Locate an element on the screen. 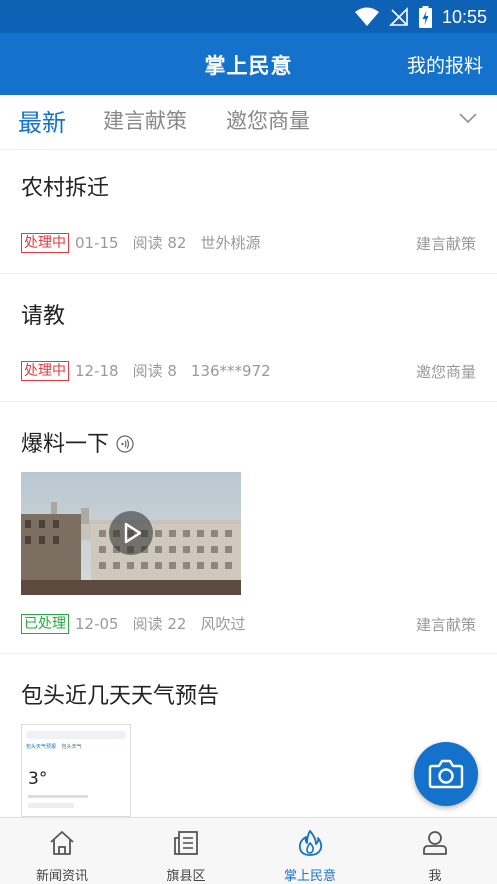 The width and height of the screenshot is (497, 884). status-badge: 已处理 is located at coordinates (45, 623).